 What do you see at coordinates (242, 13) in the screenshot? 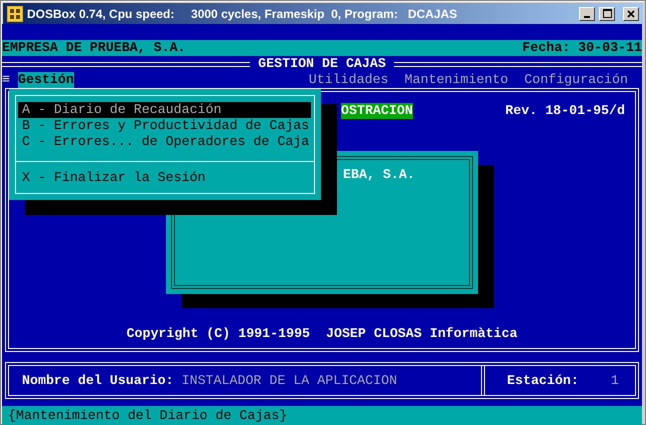
I see `window-title: DOSBox 0.74, Cpu speed: 3000 cycles, Frameskip 0, Program: DCAJAS` at bounding box center [242, 13].